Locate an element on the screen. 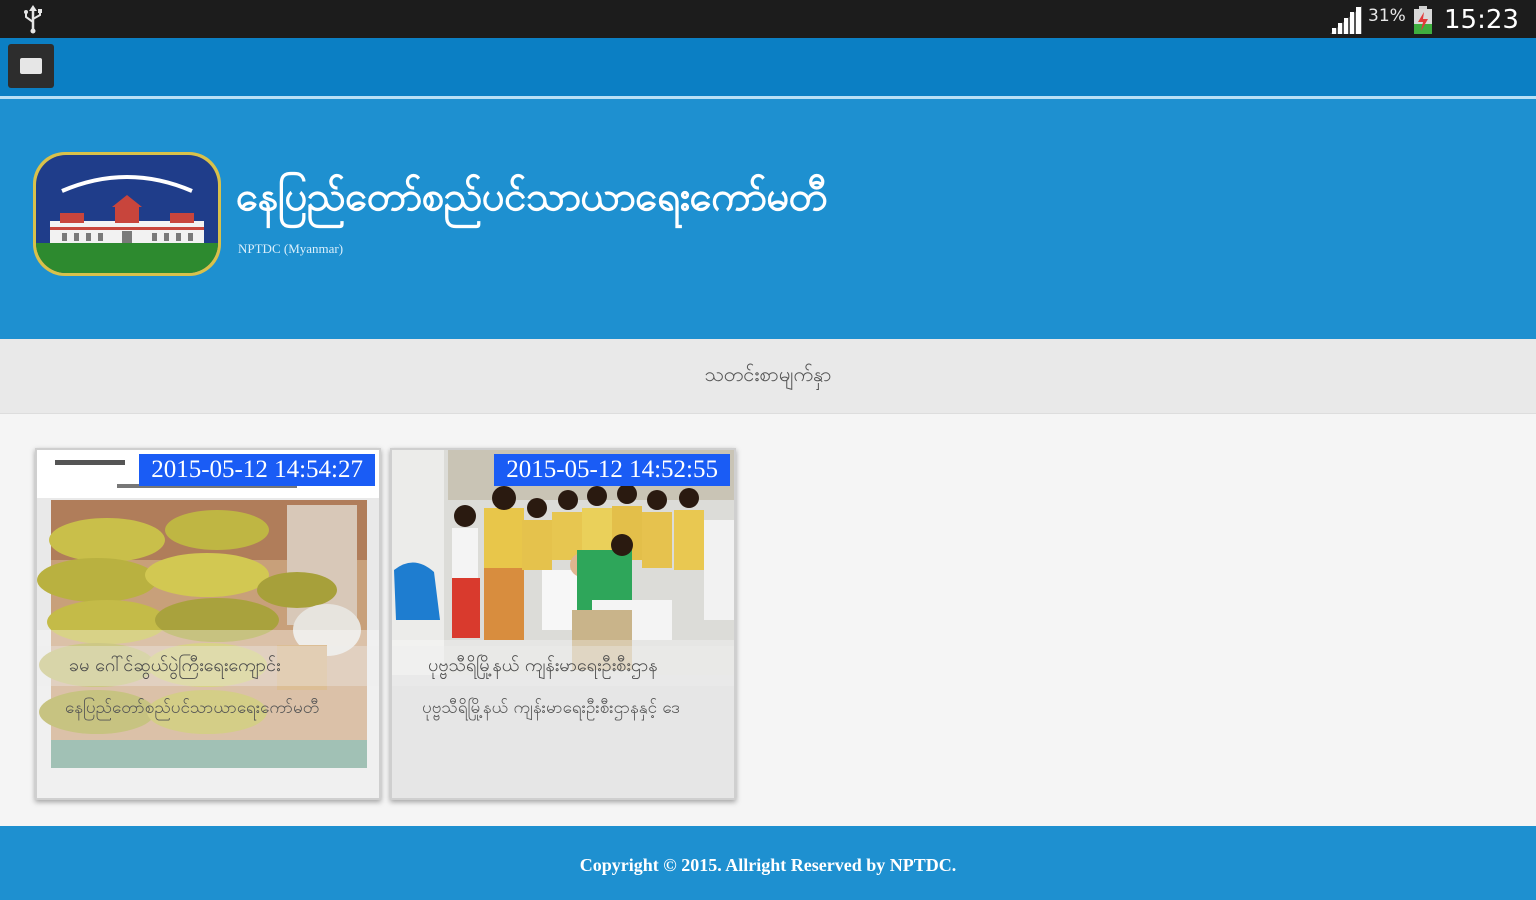 Image resolution: width=1536 pixels, height=900 pixels. section-header: သတင်းစာမျက်နှာ is located at coordinates (768, 376).